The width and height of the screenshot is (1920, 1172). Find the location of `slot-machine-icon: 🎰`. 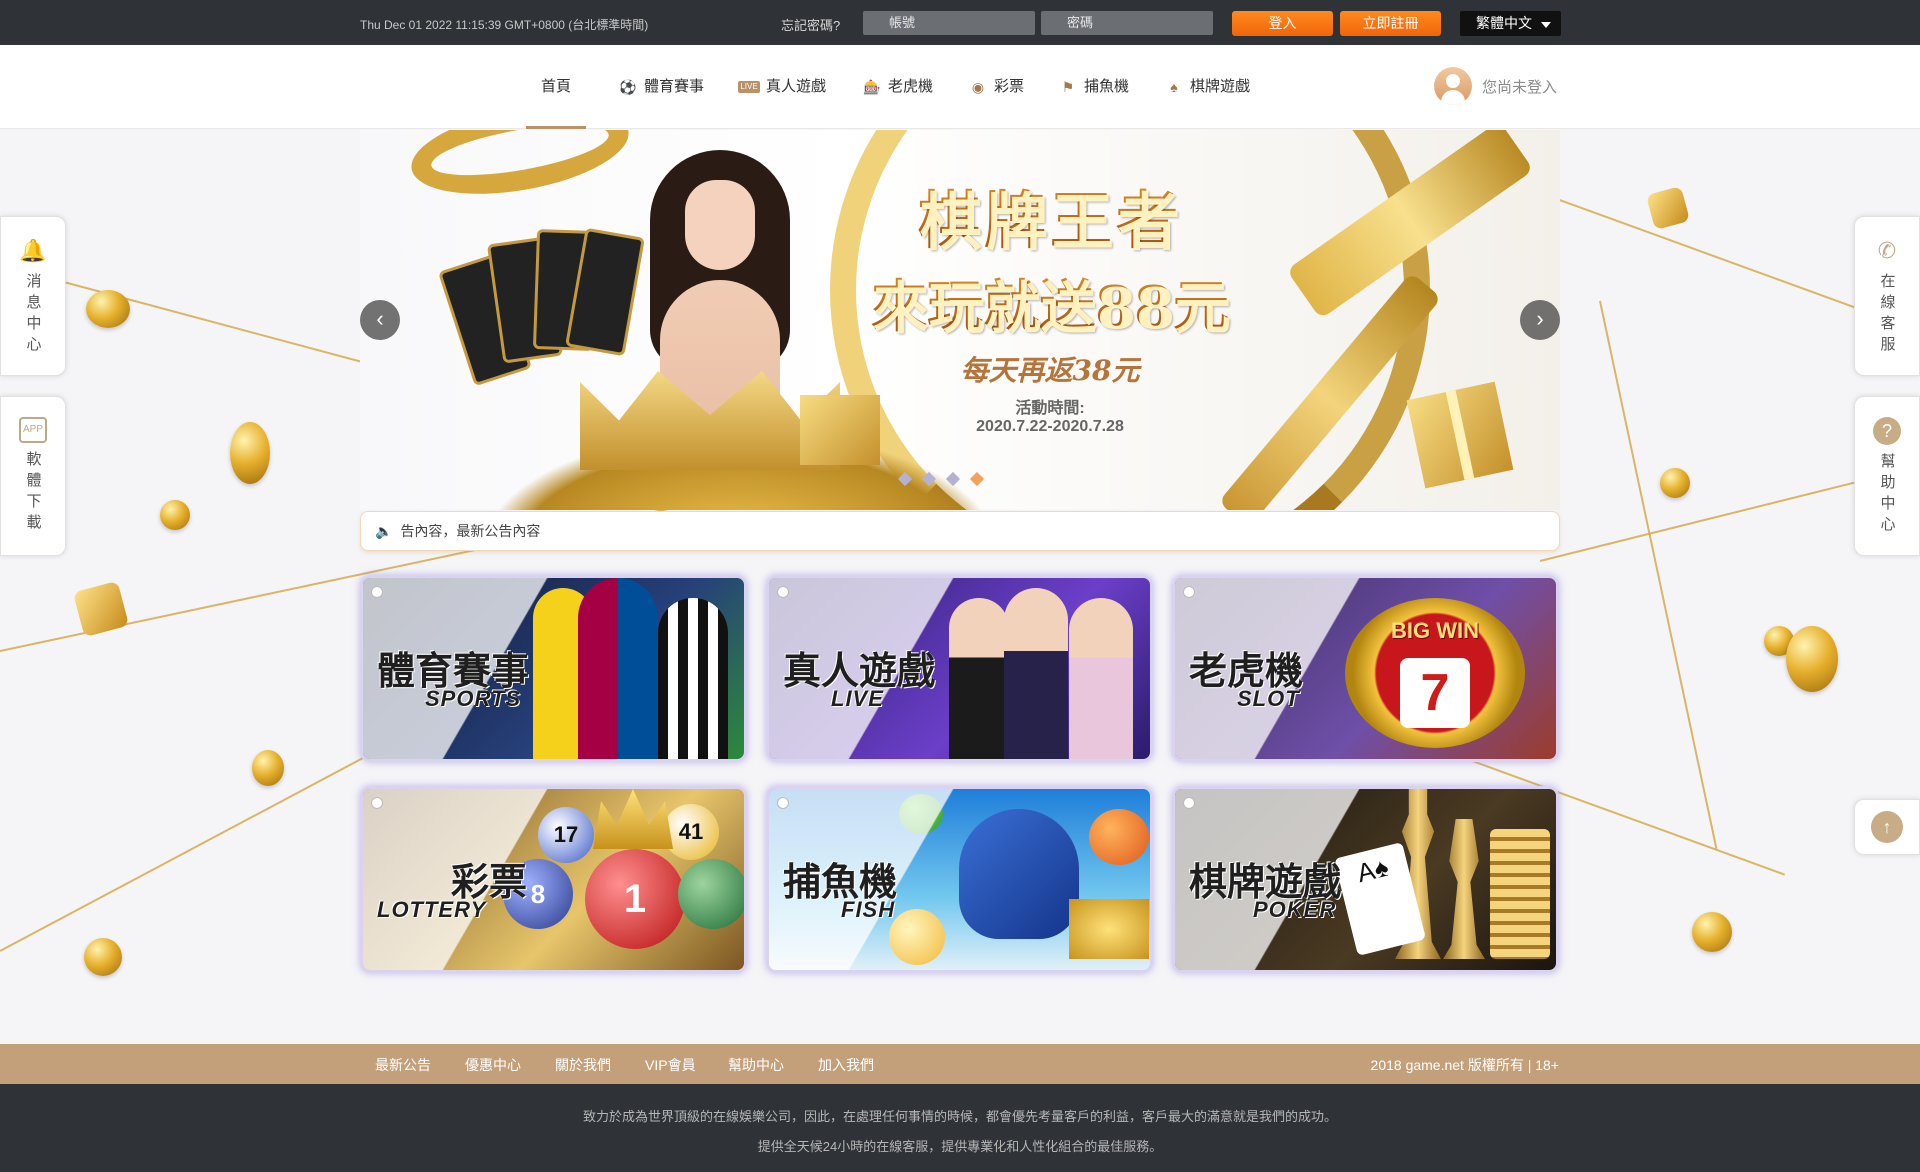

slot-machine-icon: 🎰 is located at coordinates (872, 87).